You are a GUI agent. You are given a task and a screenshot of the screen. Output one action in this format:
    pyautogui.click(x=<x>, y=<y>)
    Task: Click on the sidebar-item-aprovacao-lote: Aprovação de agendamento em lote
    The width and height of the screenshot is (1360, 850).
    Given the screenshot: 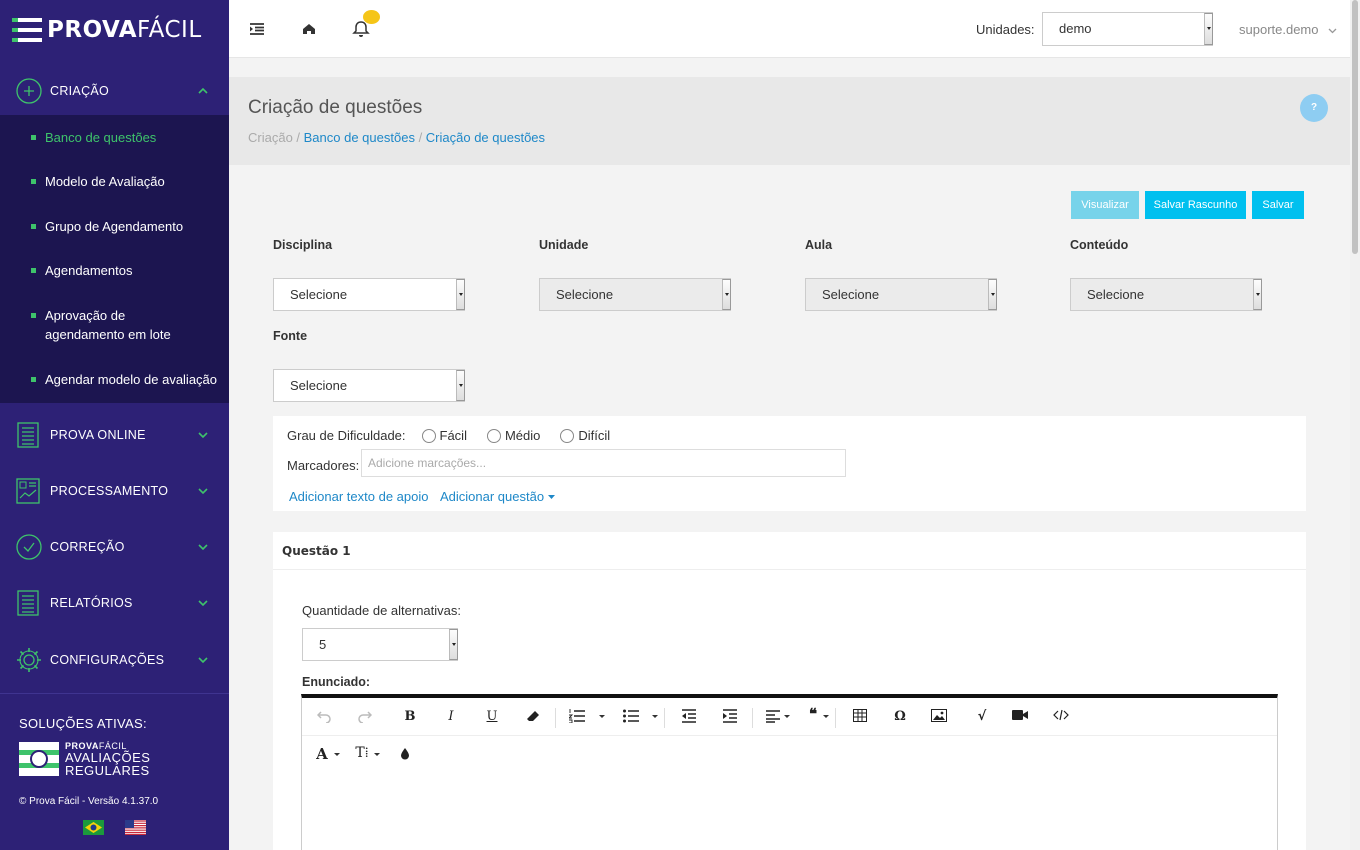 What is the action you would take?
    pyautogui.click(x=100, y=325)
    